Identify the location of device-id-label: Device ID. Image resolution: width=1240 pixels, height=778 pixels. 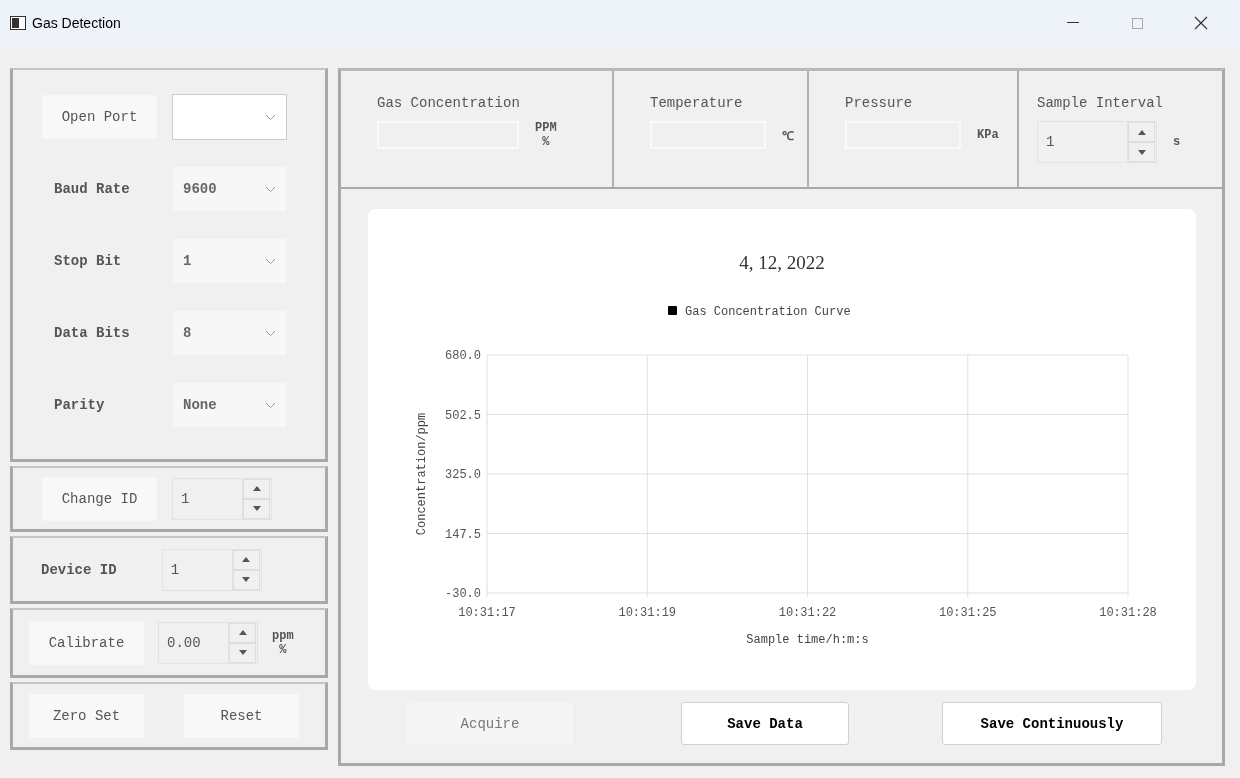
(79, 569).